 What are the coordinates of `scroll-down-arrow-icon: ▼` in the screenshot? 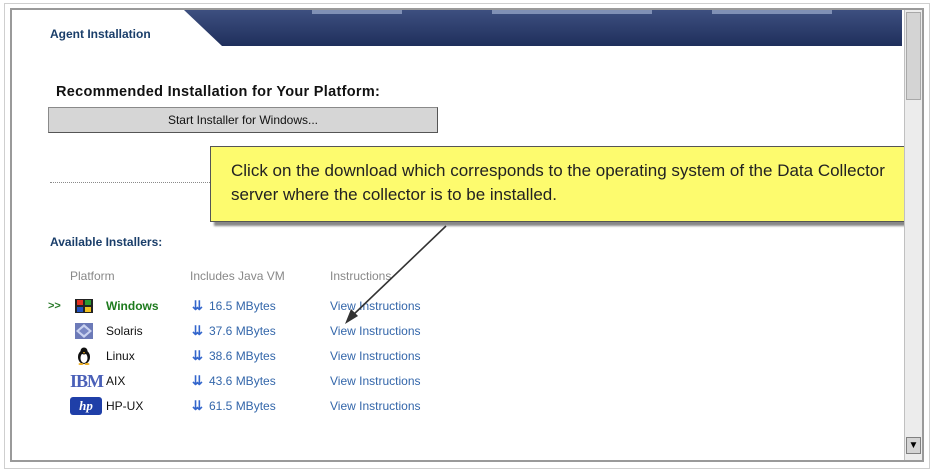 It's located at (913, 445).